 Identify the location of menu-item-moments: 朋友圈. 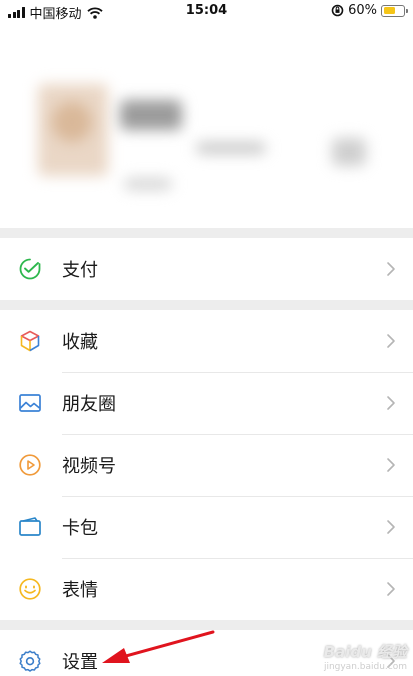
(206, 403).